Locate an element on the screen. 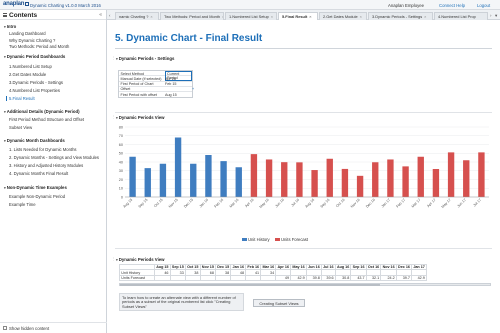 This screenshot has width=500, height=333. table-cell: 39.8 is located at coordinates (313, 278).